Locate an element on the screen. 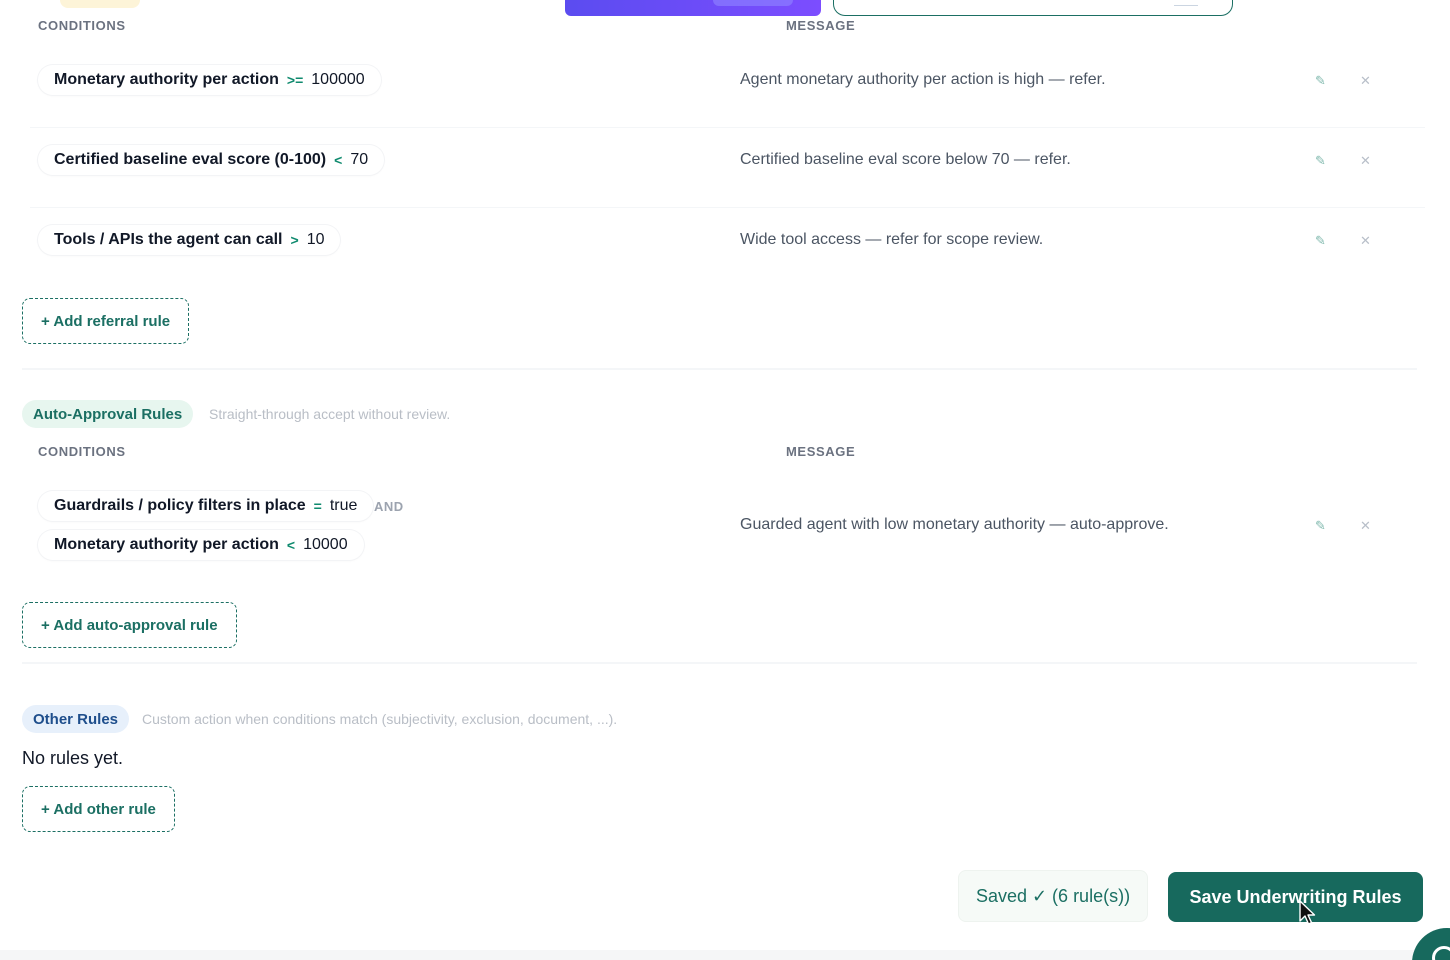 The width and height of the screenshot is (1450, 960). auto-approval-description: Straight-through accept without review. is located at coordinates (330, 414).